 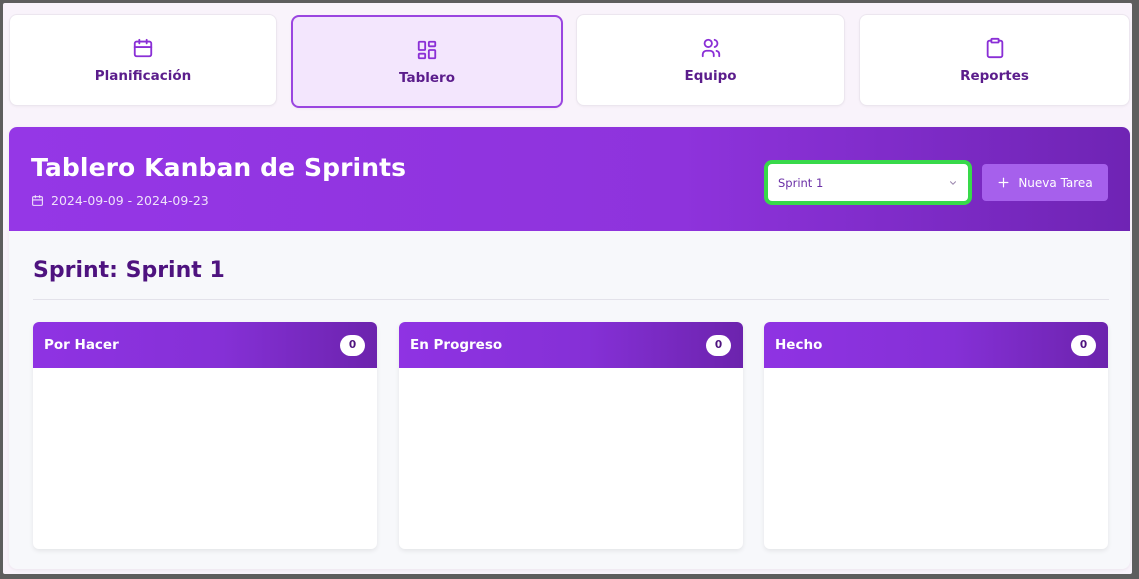 What do you see at coordinates (219, 167) in the screenshot?
I see `page-title: Tablero Kanban de Sprints` at bounding box center [219, 167].